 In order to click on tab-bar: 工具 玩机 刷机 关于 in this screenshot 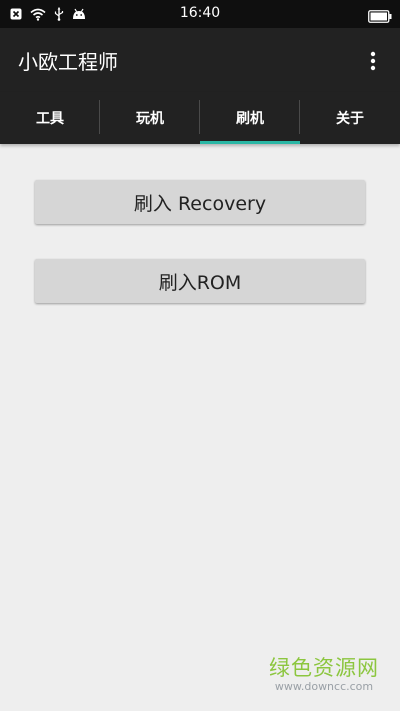, I will do `click(200, 118)`.